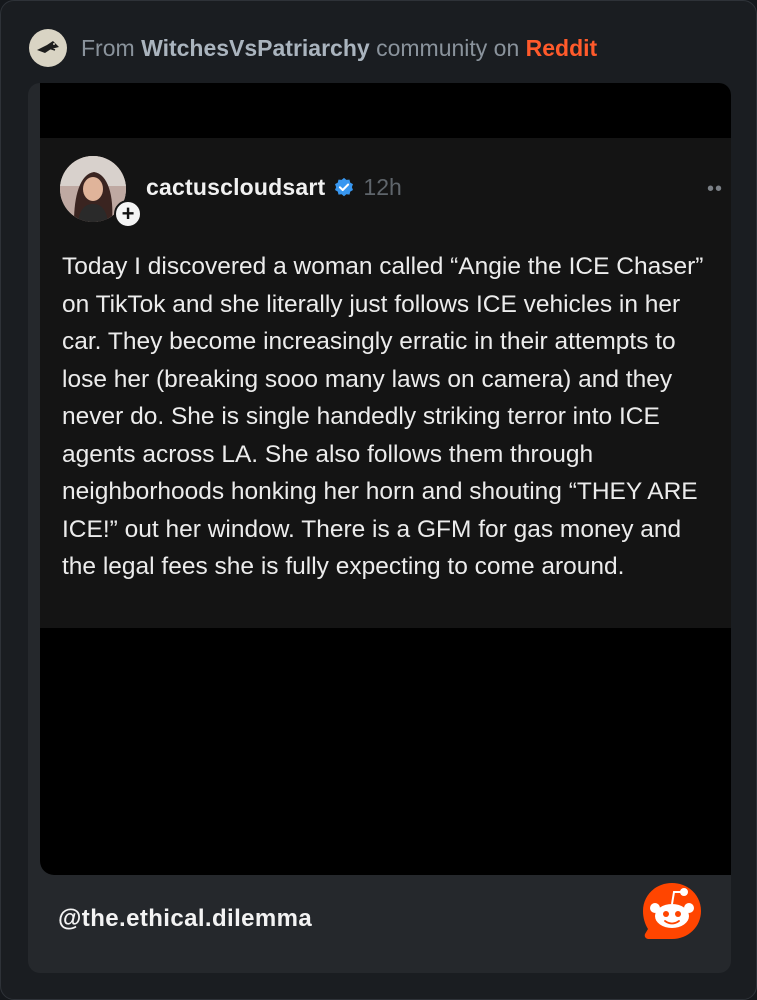  What do you see at coordinates (255, 48) in the screenshot?
I see `community-link: WitchesVsPatriarchy` at bounding box center [255, 48].